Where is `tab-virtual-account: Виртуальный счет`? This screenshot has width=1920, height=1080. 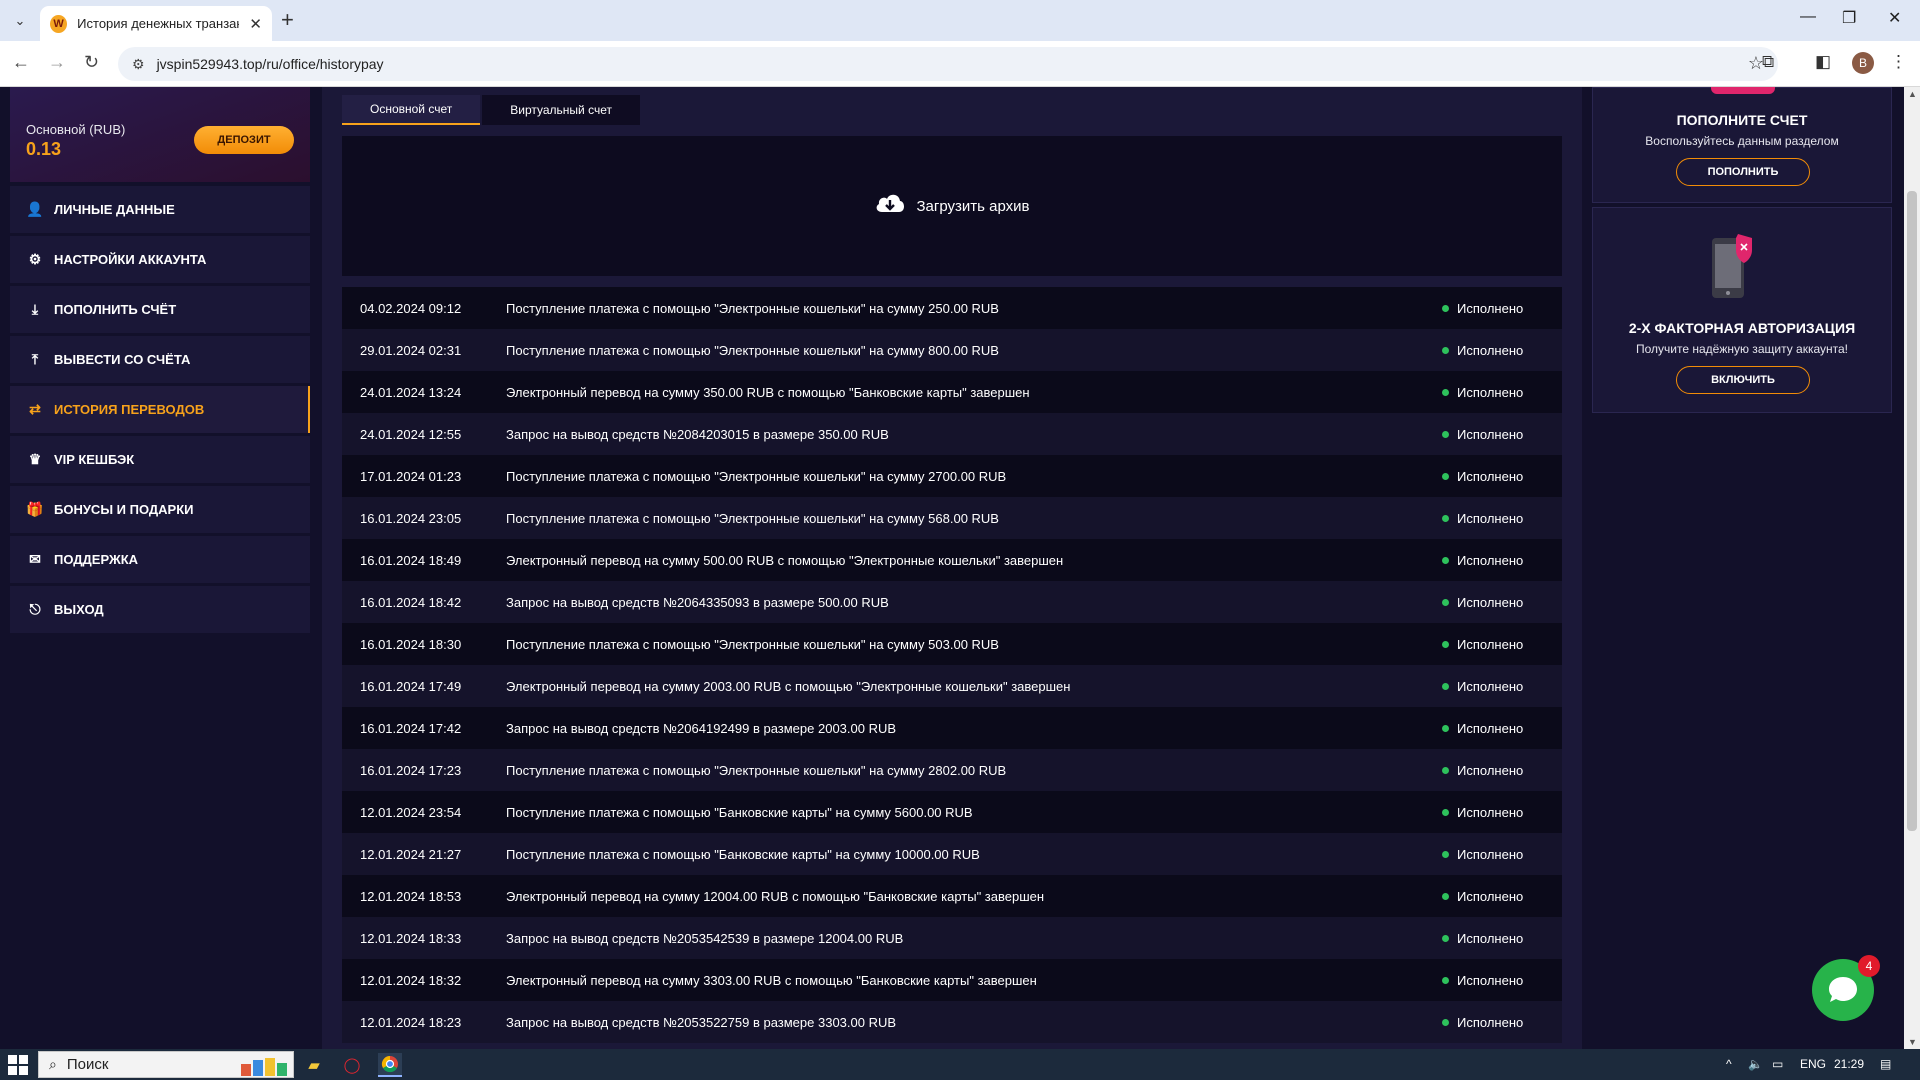 tab-virtual-account: Виртуальный счет is located at coordinates (561, 110).